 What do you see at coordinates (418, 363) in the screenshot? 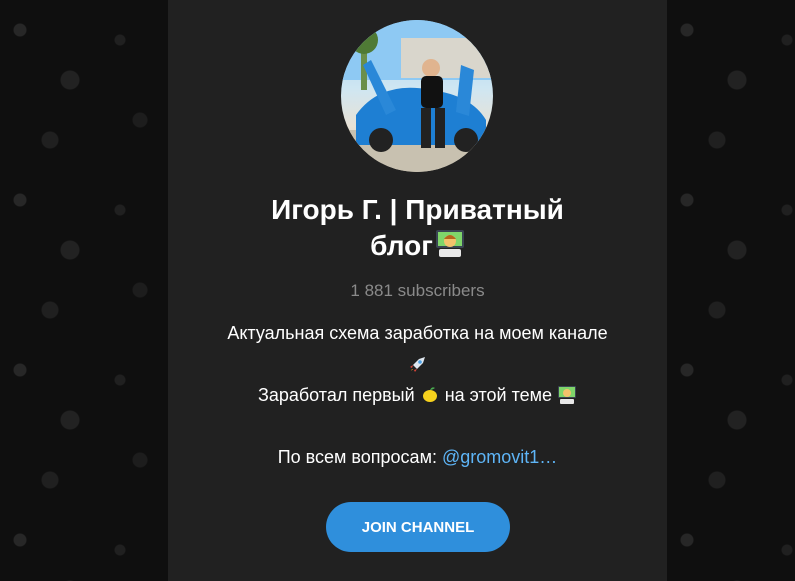
I see `rocket-icon` at bounding box center [418, 363].